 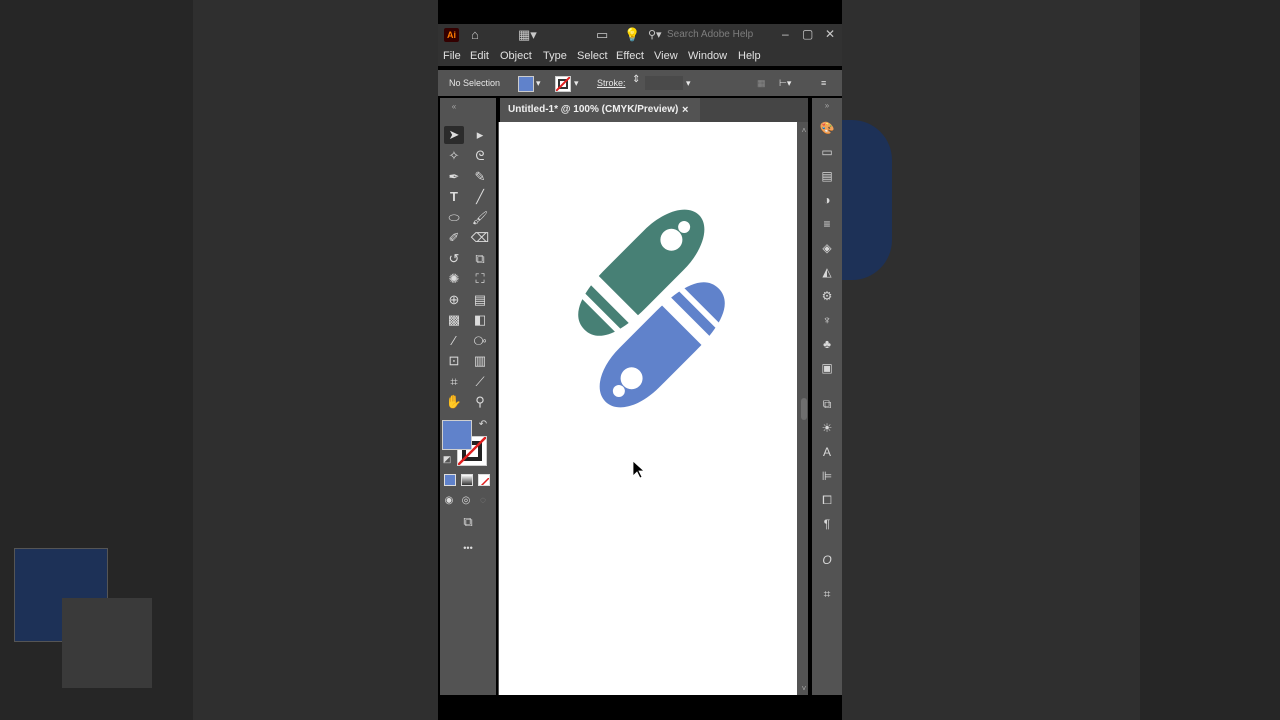 What do you see at coordinates (475, 83) in the screenshot?
I see `selection-status: No Selection` at bounding box center [475, 83].